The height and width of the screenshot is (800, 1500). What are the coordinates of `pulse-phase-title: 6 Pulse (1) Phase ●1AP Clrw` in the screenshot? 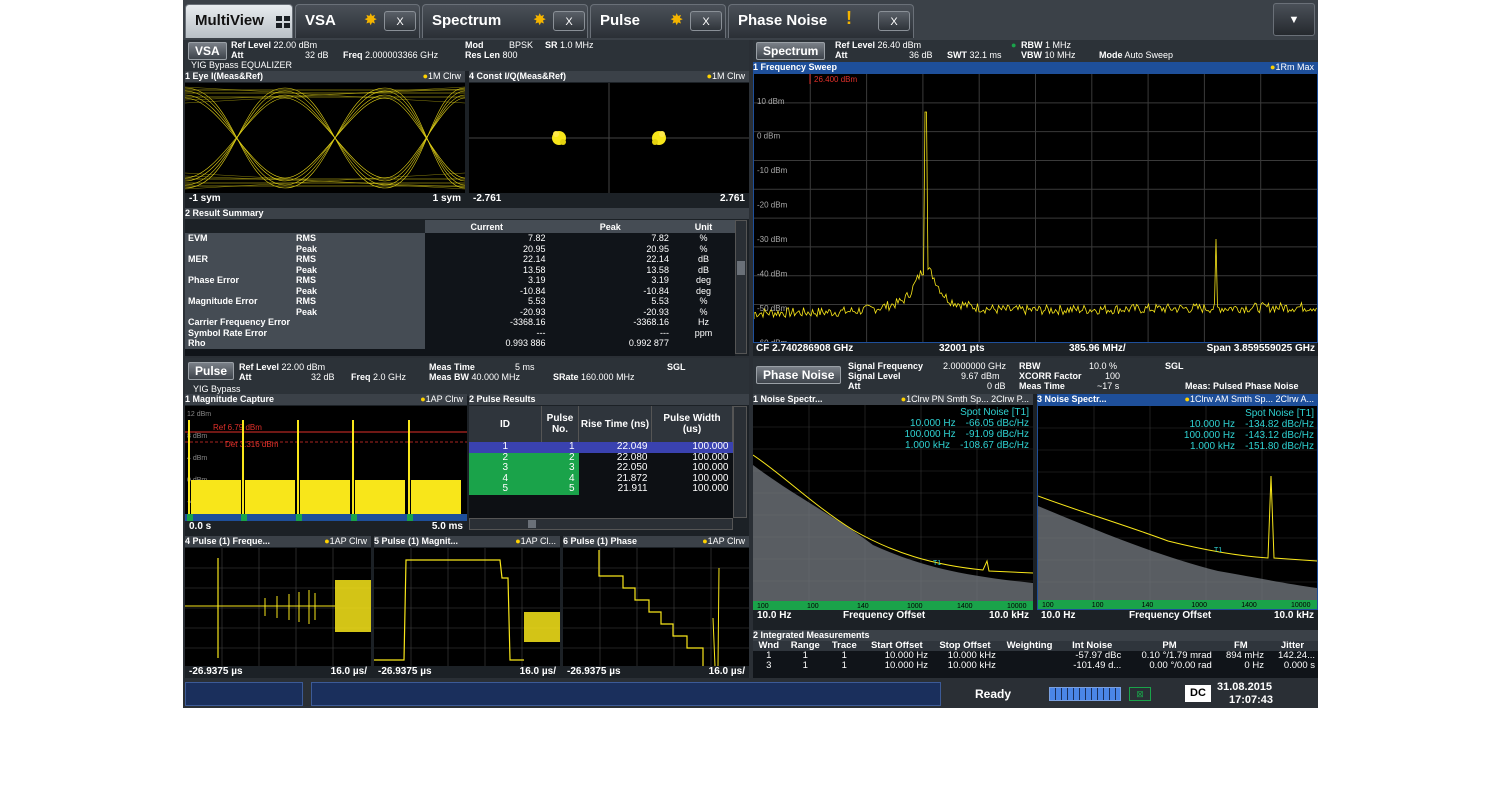 It's located at (656, 541).